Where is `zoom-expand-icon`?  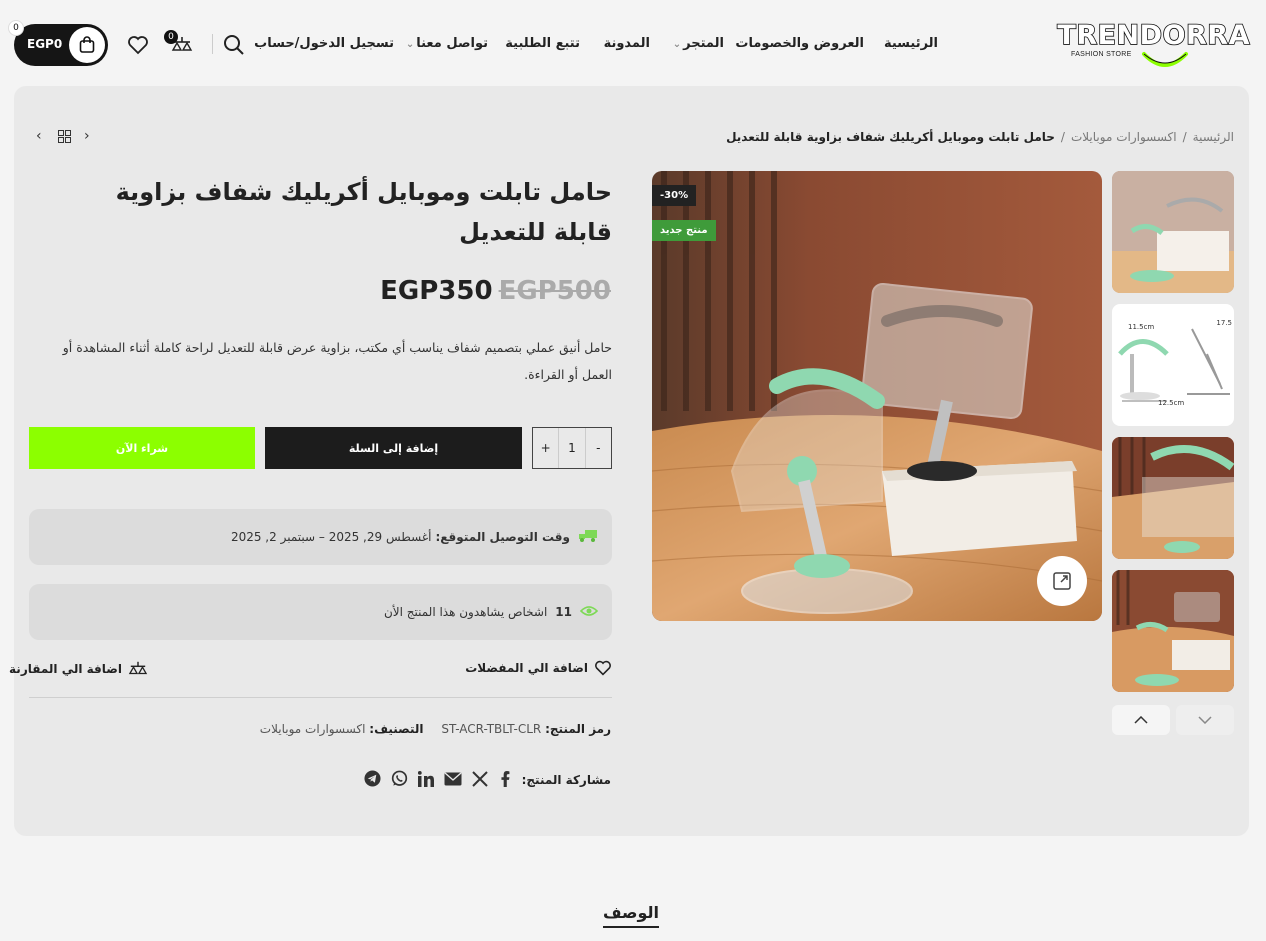
zoom-expand-icon is located at coordinates (1062, 581).